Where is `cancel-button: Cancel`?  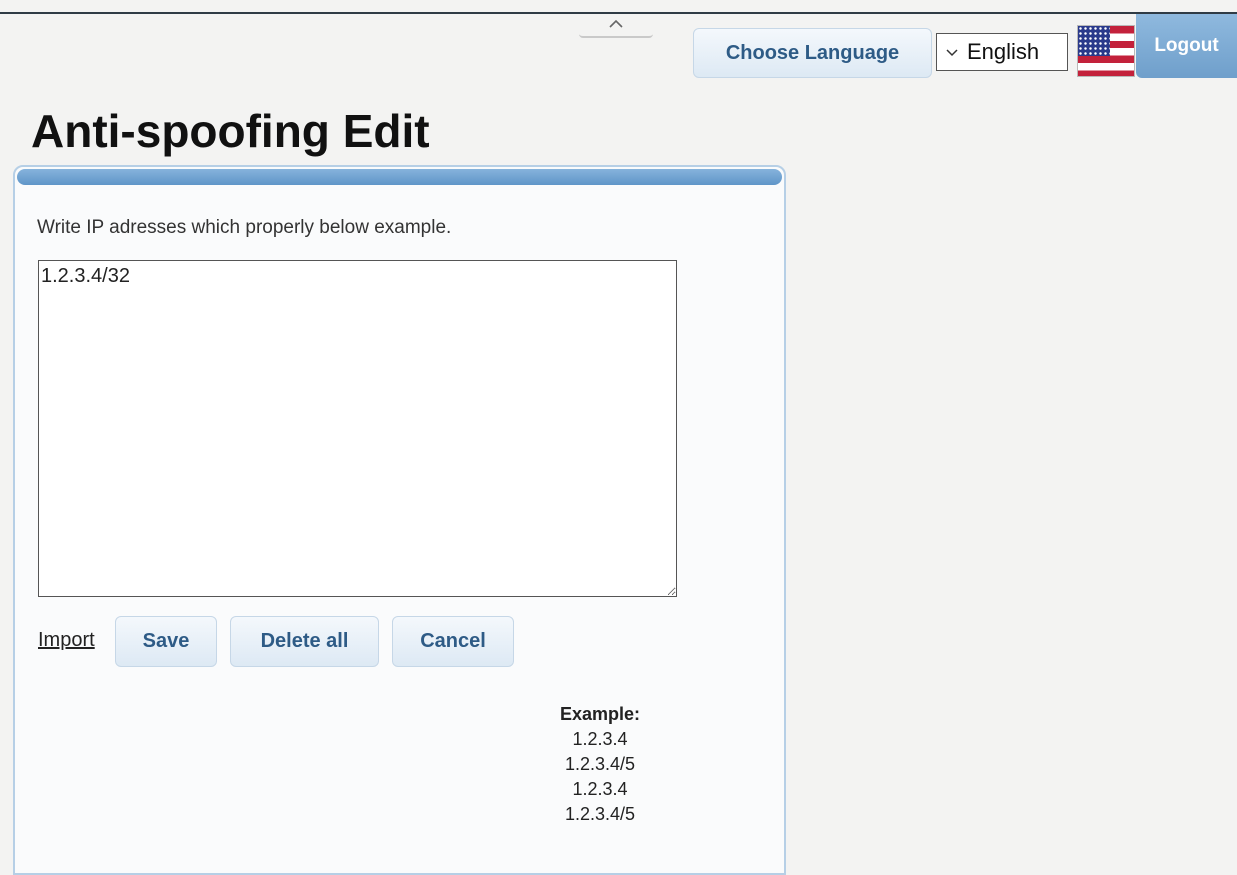 cancel-button: Cancel is located at coordinates (453, 641).